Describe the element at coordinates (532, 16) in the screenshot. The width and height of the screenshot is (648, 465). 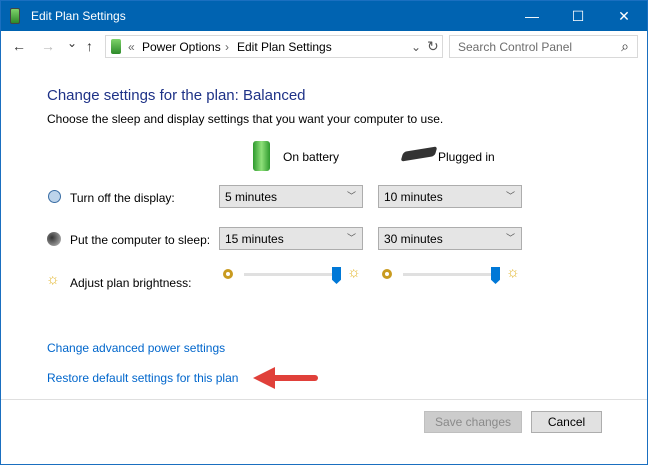
I see `minimize-button: —` at that location.